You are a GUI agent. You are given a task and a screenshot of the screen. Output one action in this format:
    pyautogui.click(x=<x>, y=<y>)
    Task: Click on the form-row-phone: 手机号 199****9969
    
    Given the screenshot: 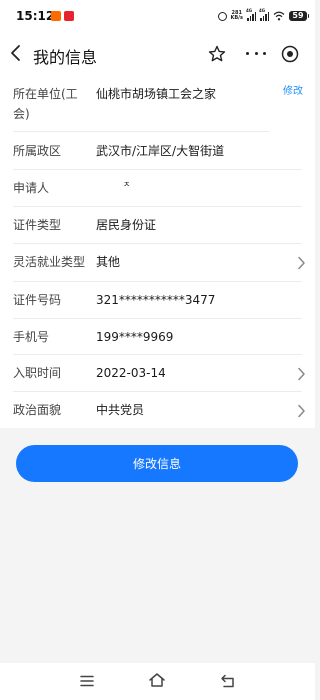 What is the action you would take?
    pyautogui.click(x=157, y=337)
    